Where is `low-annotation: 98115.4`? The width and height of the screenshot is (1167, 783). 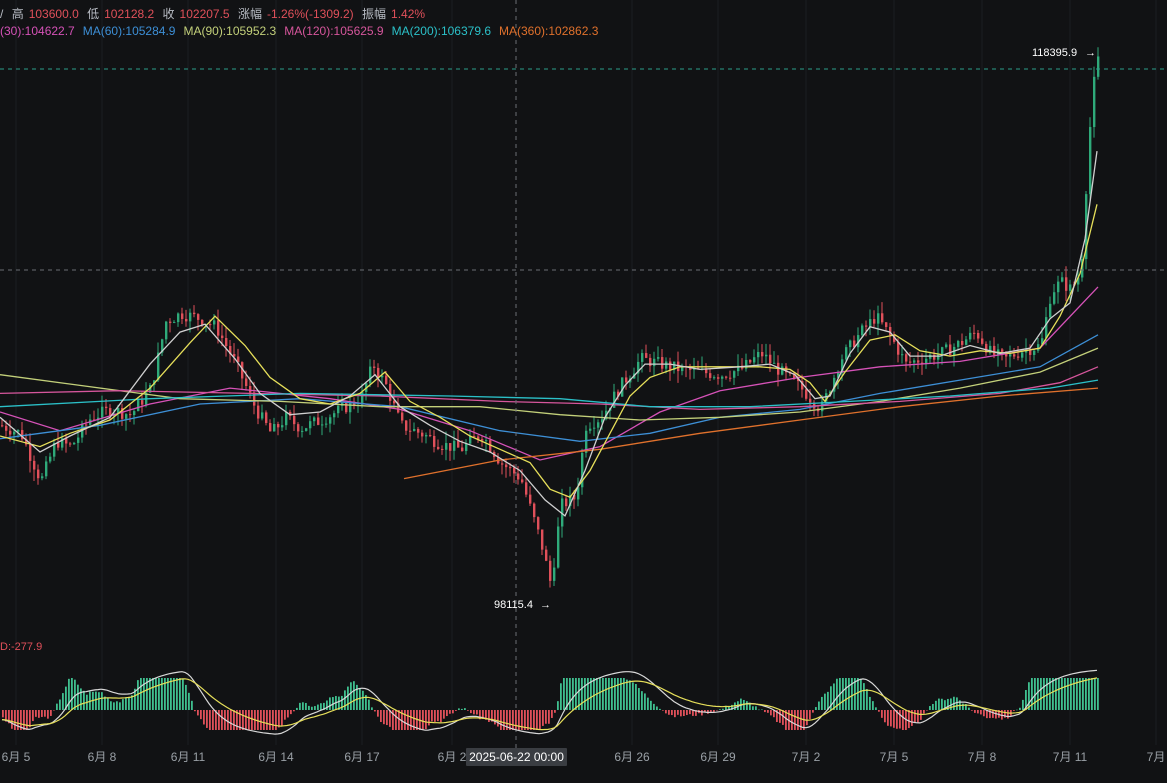 low-annotation: 98115.4 is located at coordinates (513, 605).